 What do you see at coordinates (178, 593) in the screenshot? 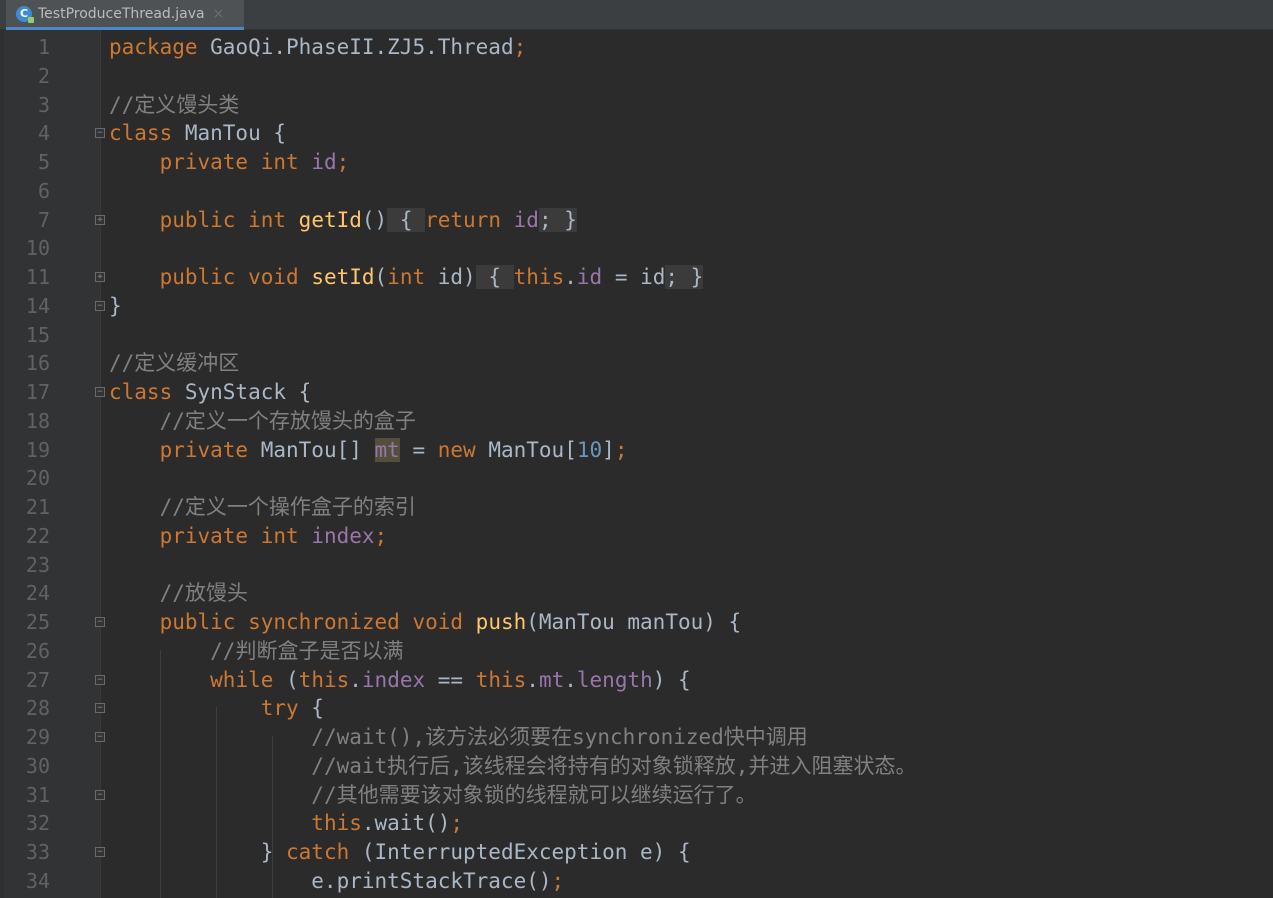
I see `code-text: //放馒头` at bounding box center [178, 593].